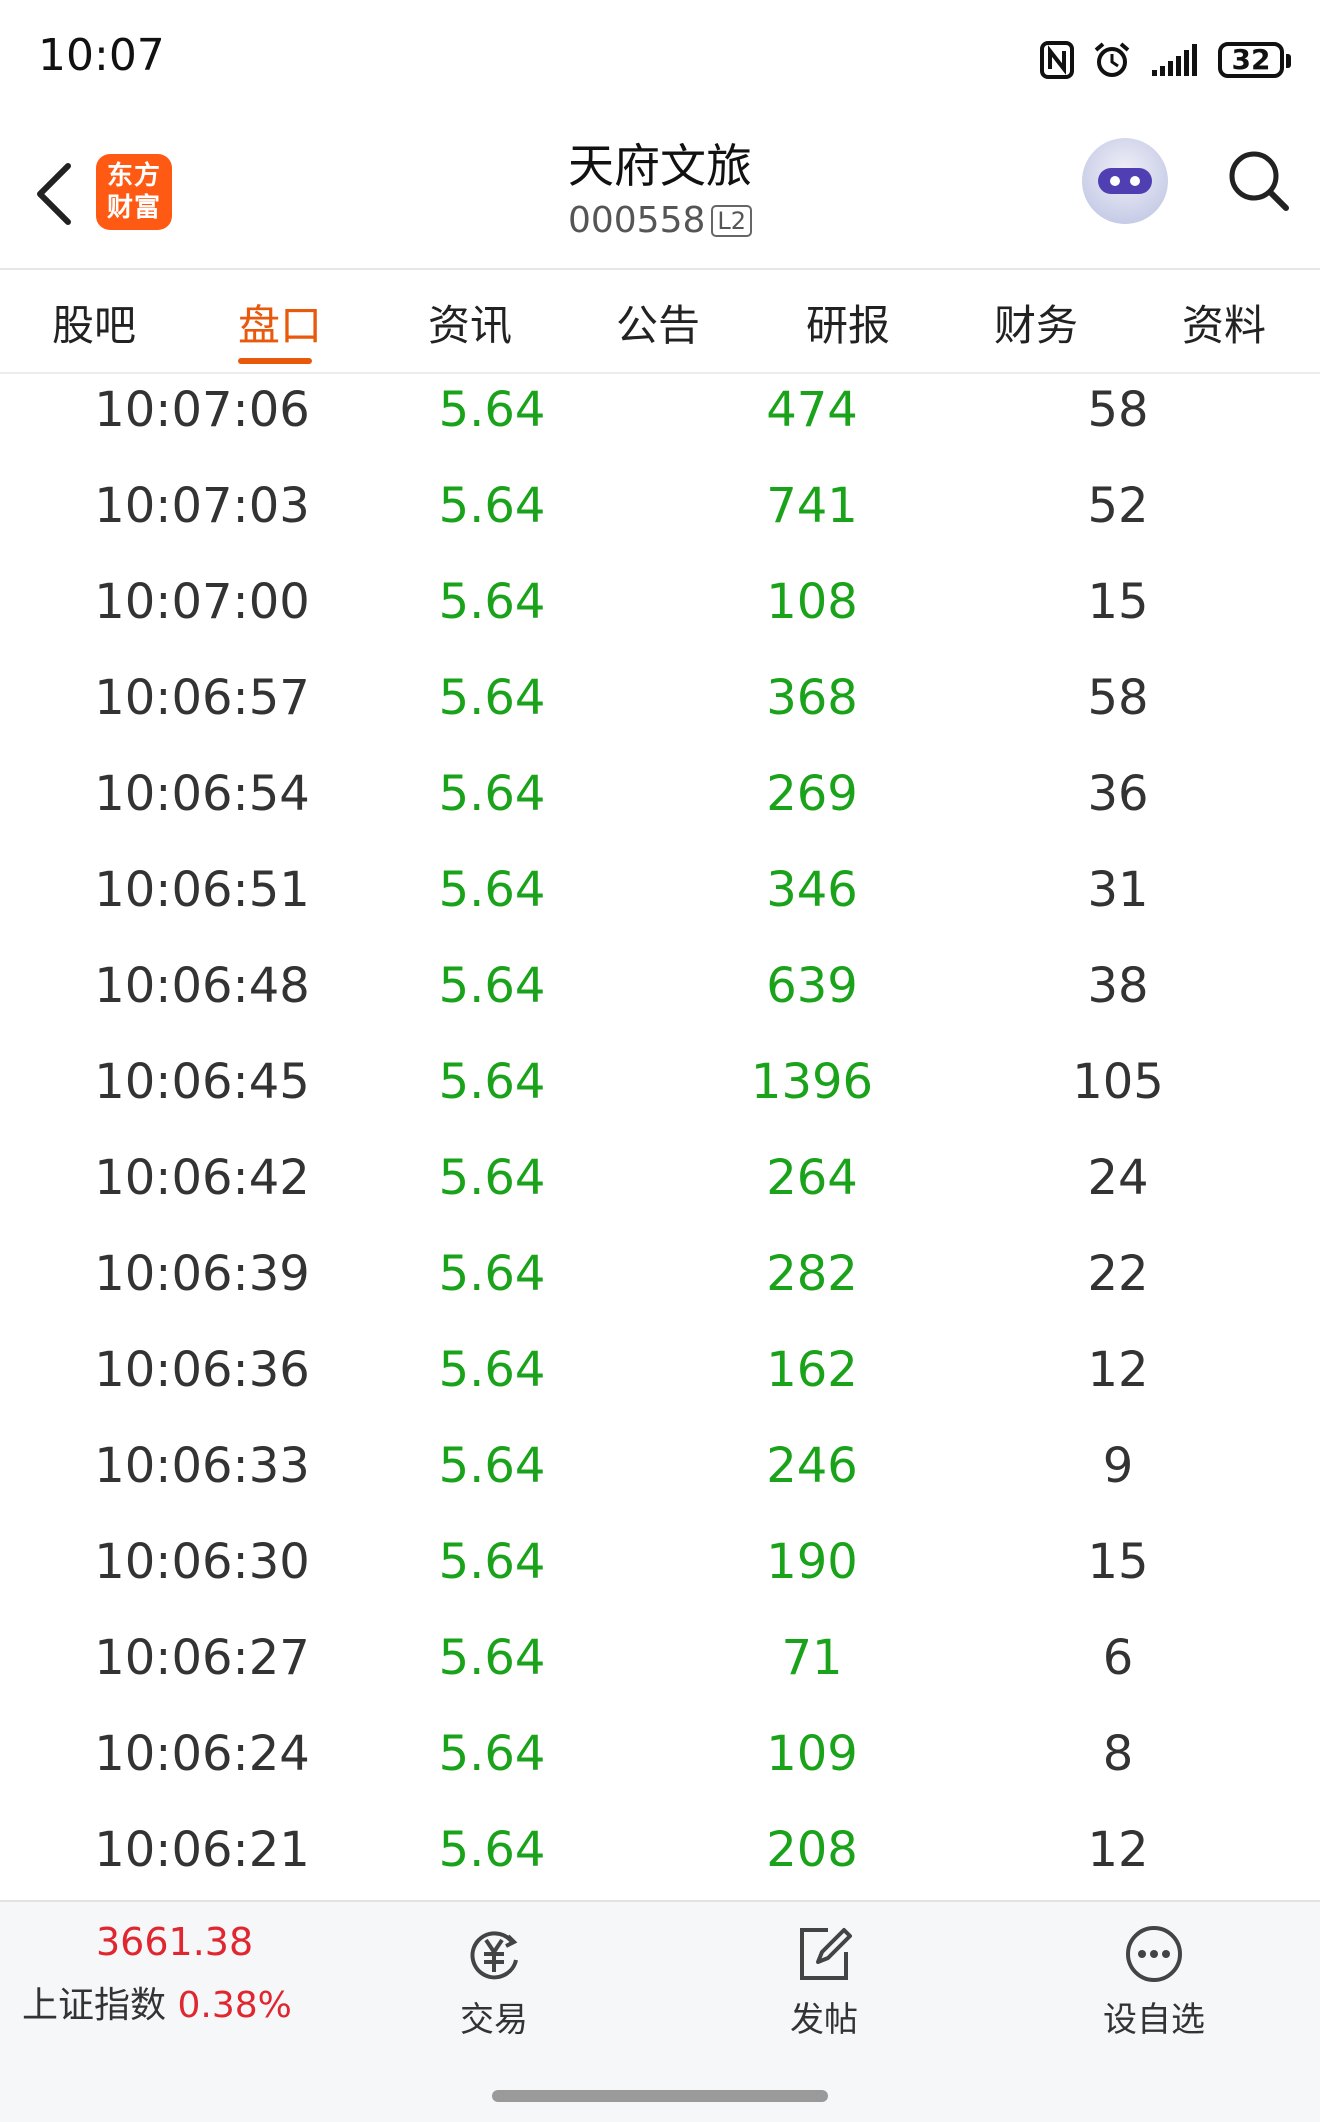 Image resolution: width=1320 pixels, height=2122 pixels. I want to click on trade-volume: 368, so click(812, 698).